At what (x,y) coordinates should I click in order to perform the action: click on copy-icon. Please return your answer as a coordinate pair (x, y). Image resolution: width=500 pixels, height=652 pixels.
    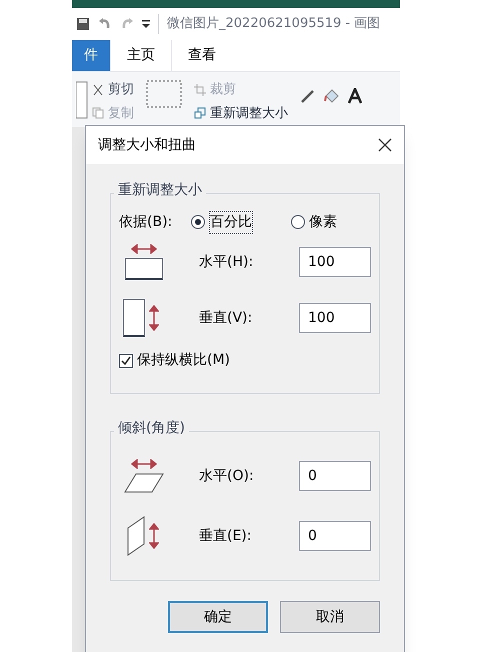
    Looking at the image, I should click on (98, 113).